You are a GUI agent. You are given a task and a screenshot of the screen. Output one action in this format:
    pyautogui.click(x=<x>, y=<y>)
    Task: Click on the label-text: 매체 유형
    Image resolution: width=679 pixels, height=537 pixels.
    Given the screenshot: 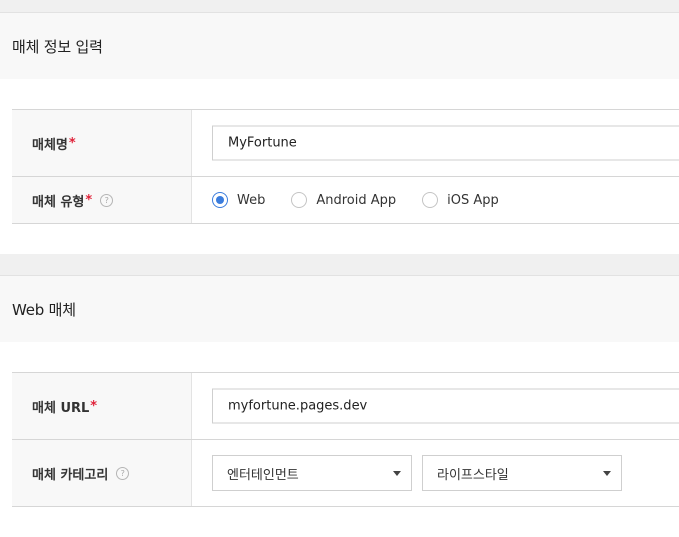 What is the action you would take?
    pyautogui.click(x=58, y=202)
    